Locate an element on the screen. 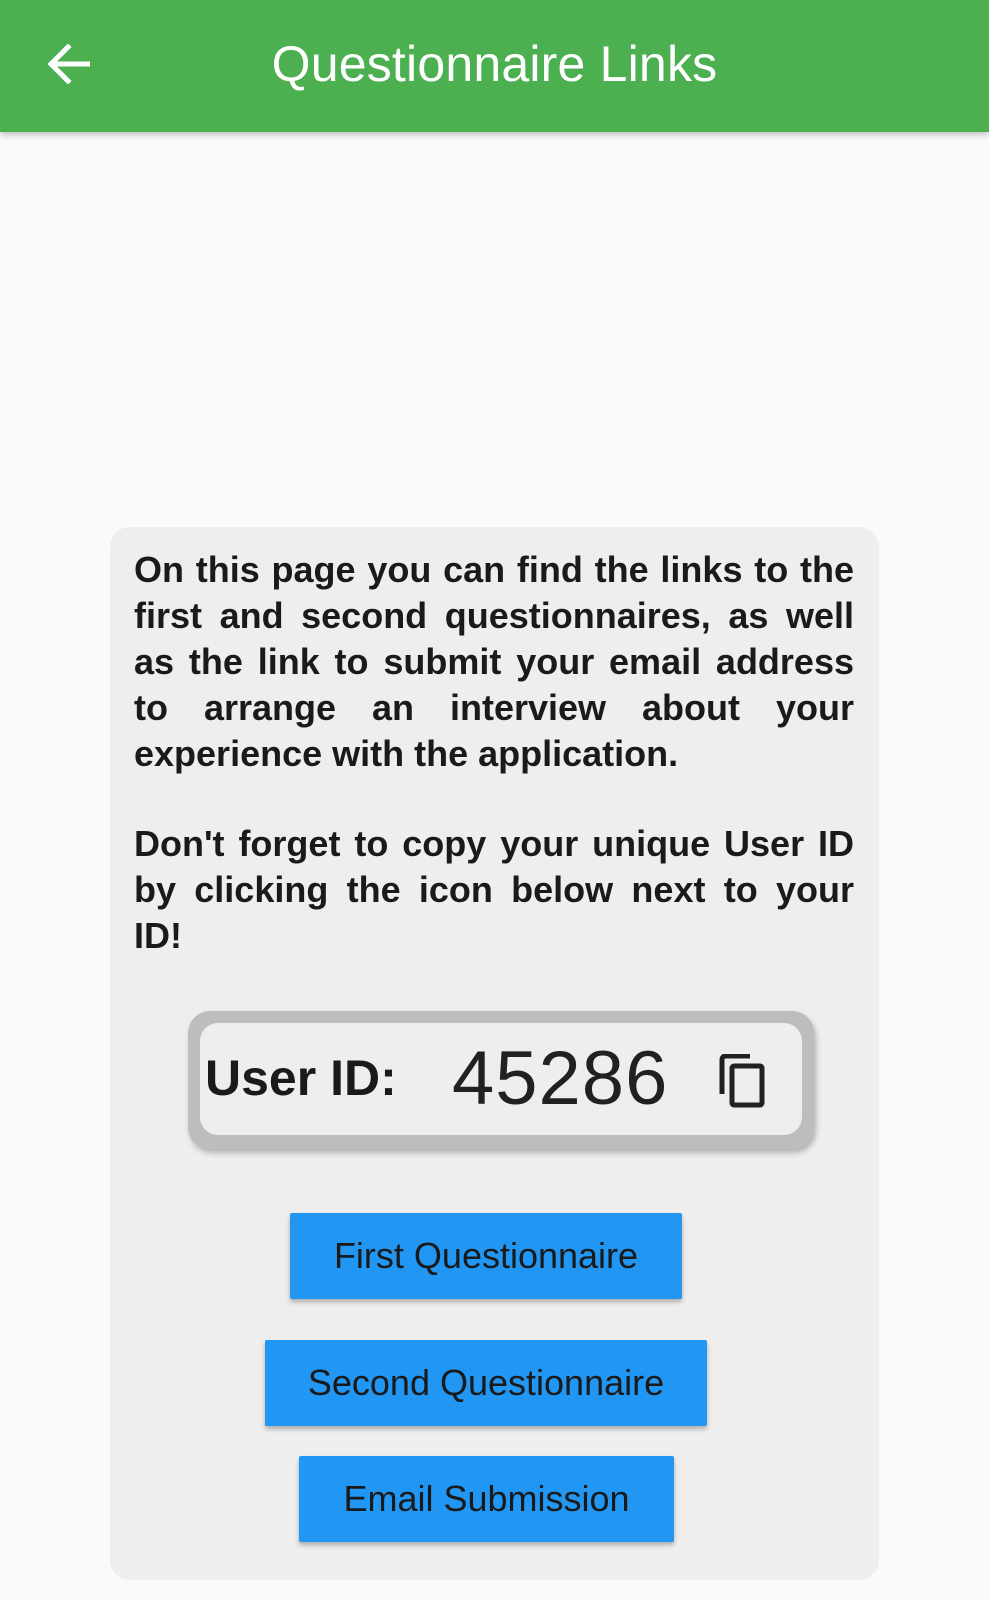 This screenshot has width=989, height=1600. copy-user-id-button is located at coordinates (742, 1081).